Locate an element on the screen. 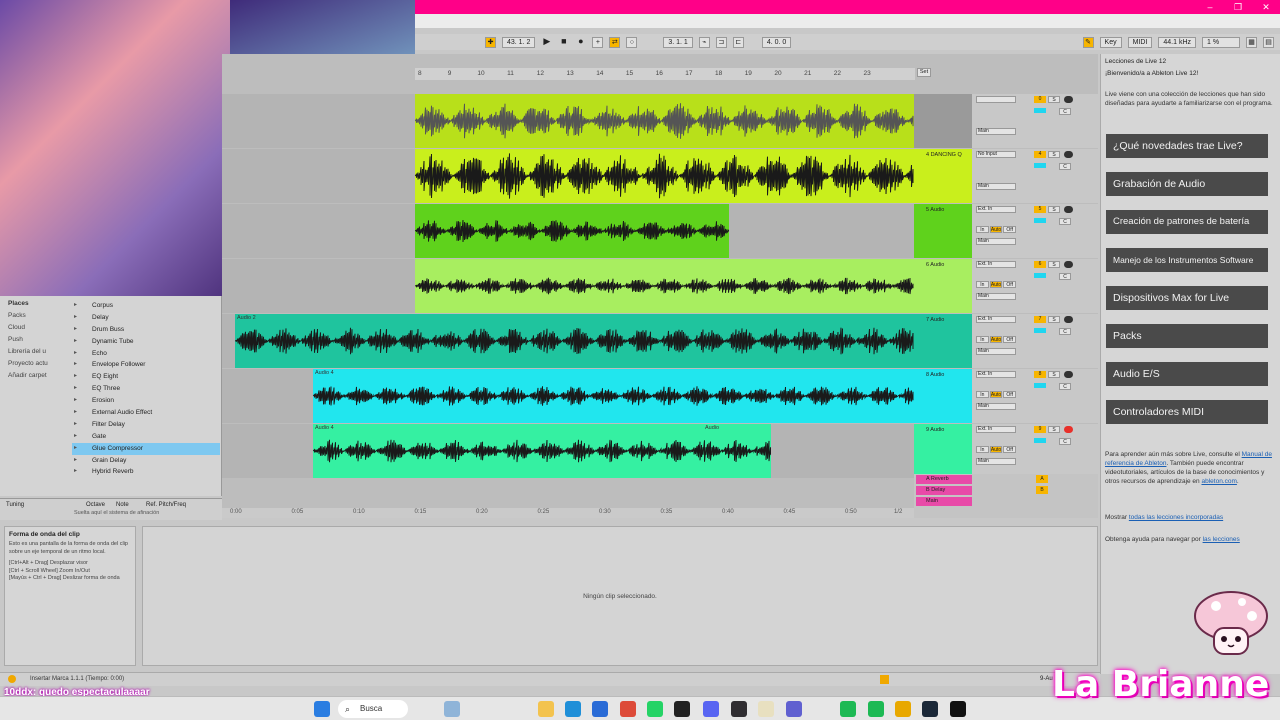  track-activator: 8 is located at coordinates (1040, 374).